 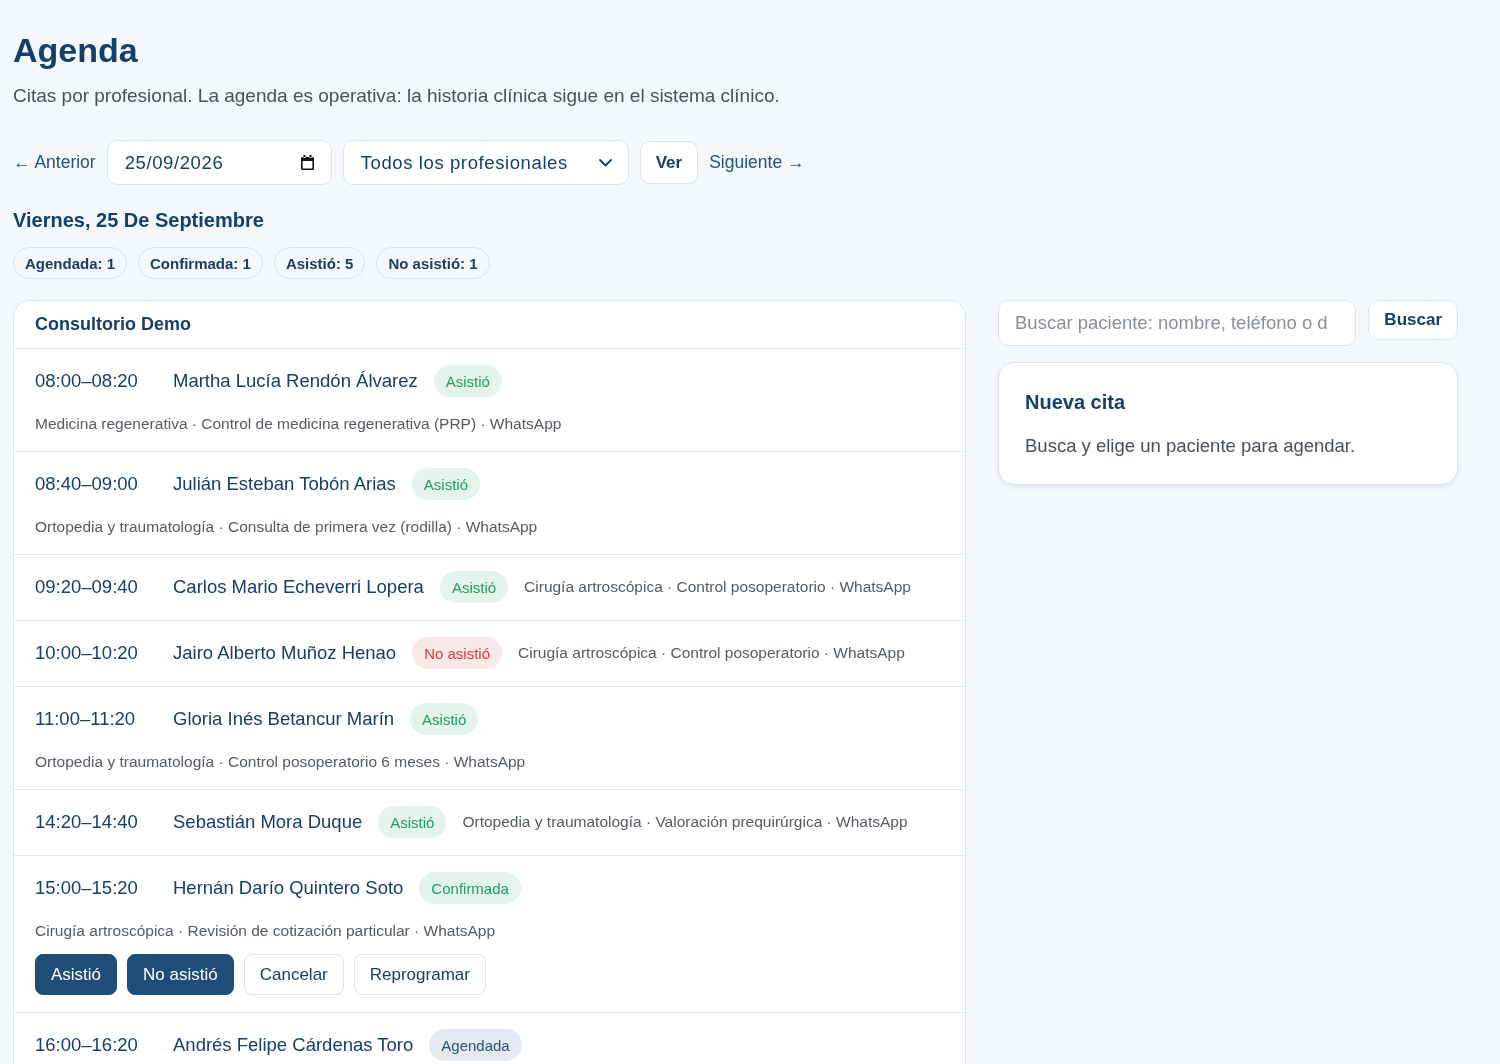 I want to click on status-badge: Agendada, so click(x=475, y=1045).